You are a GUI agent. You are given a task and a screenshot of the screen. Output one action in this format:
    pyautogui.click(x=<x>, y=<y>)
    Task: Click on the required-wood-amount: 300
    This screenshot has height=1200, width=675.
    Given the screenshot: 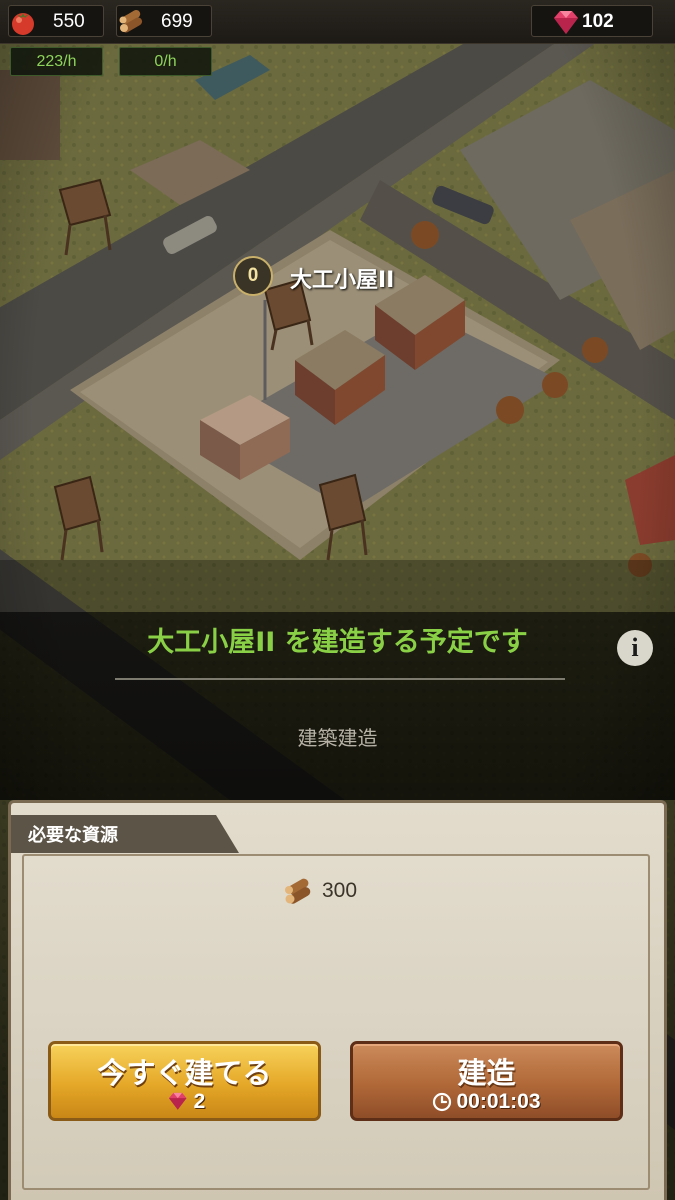 What is the action you would take?
    pyautogui.click(x=340, y=890)
    